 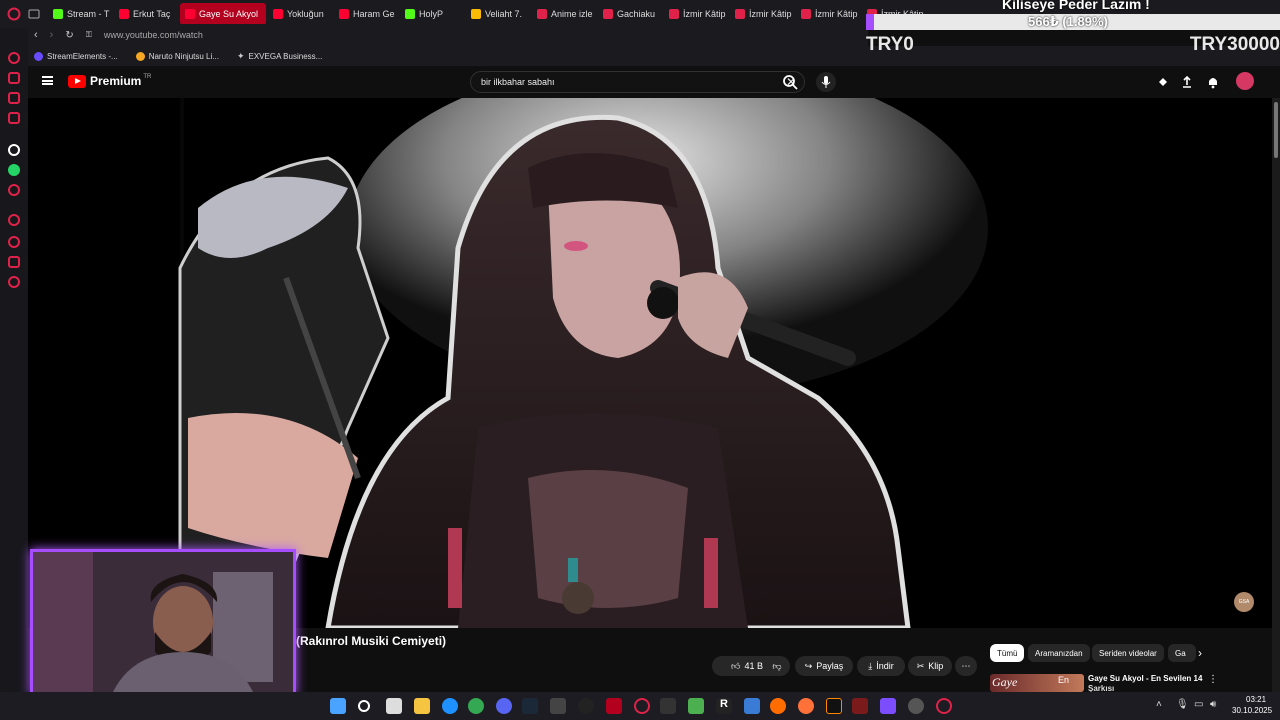 I want to click on sidebar-ai-icon, so click(x=14, y=150).